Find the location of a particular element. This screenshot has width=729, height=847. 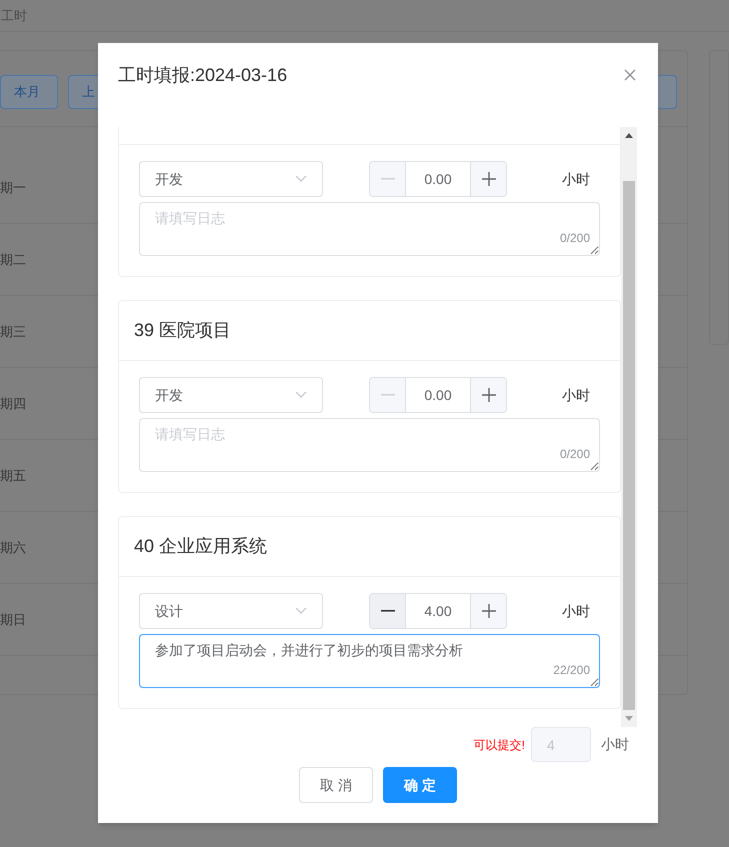

weekday-label: 期三 is located at coordinates (13, 331).